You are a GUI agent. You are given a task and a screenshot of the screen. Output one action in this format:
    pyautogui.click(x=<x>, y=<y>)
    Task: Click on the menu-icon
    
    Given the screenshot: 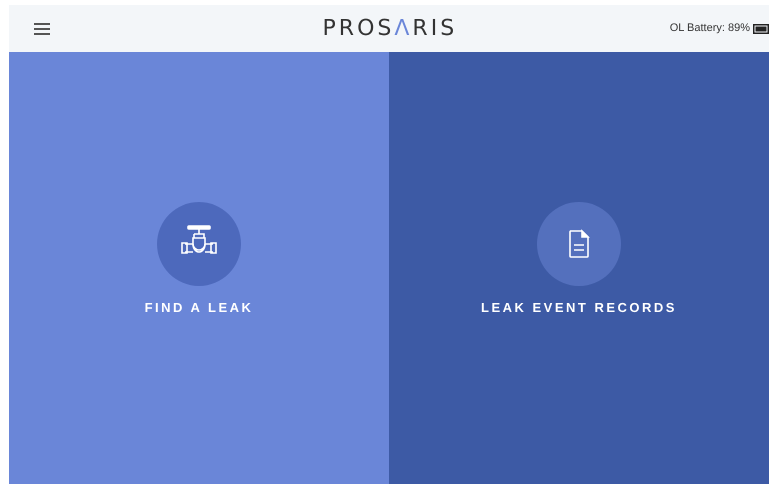 What is the action you would take?
    pyautogui.click(x=42, y=28)
    